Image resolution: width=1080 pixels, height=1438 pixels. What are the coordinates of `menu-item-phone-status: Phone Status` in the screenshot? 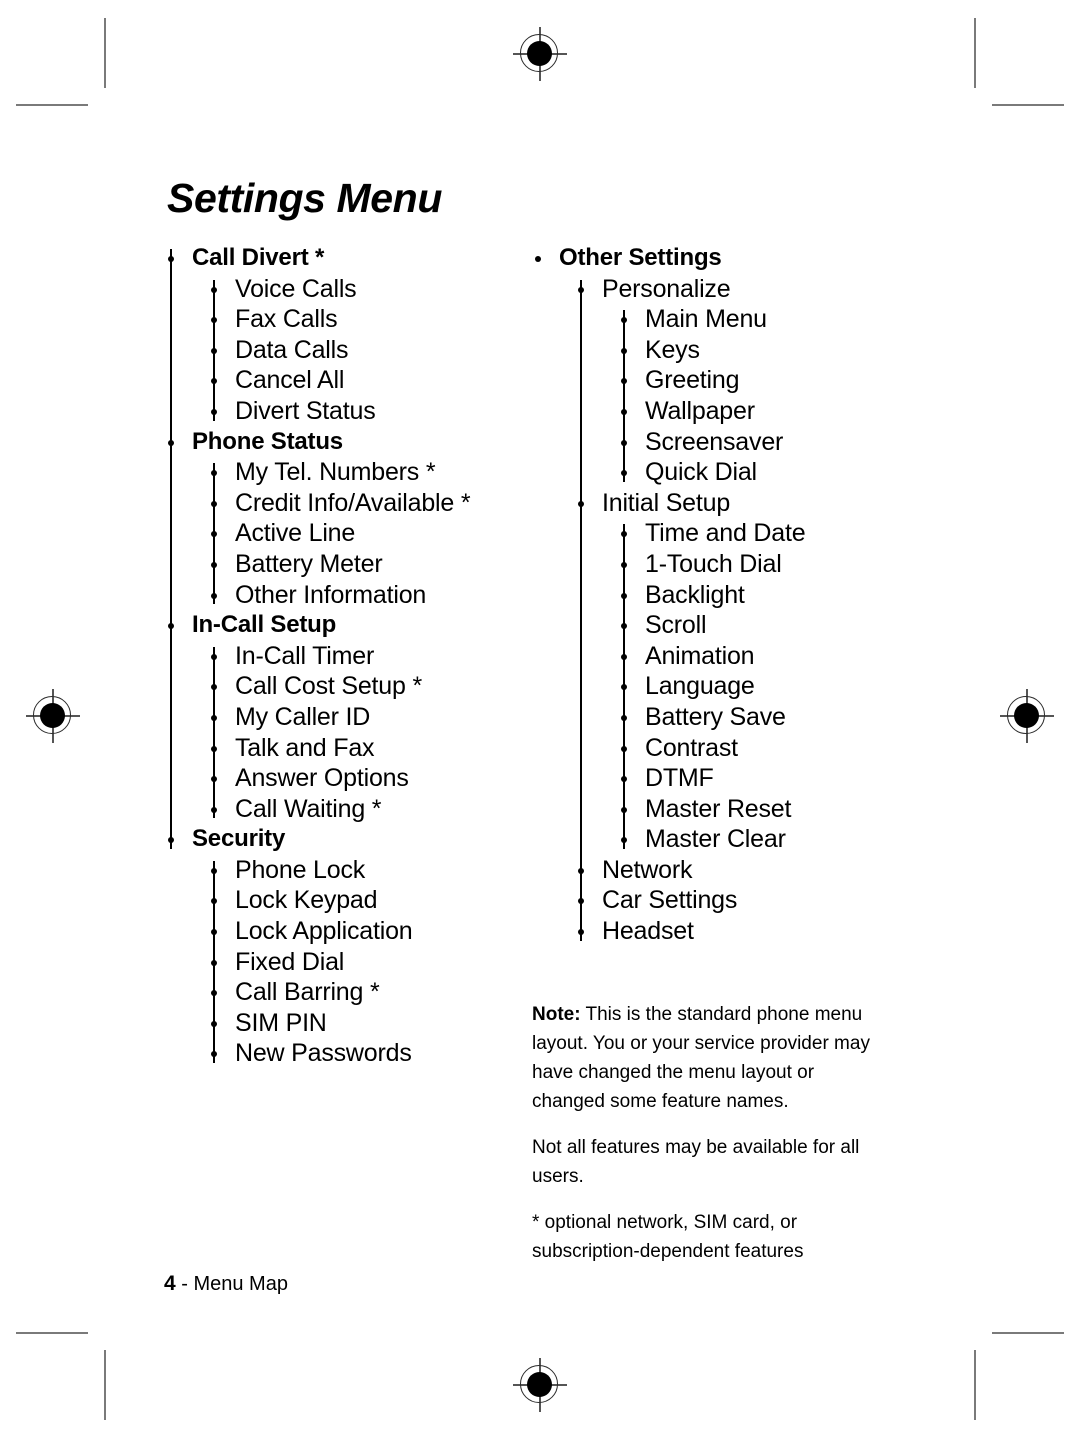 It's located at (350, 442).